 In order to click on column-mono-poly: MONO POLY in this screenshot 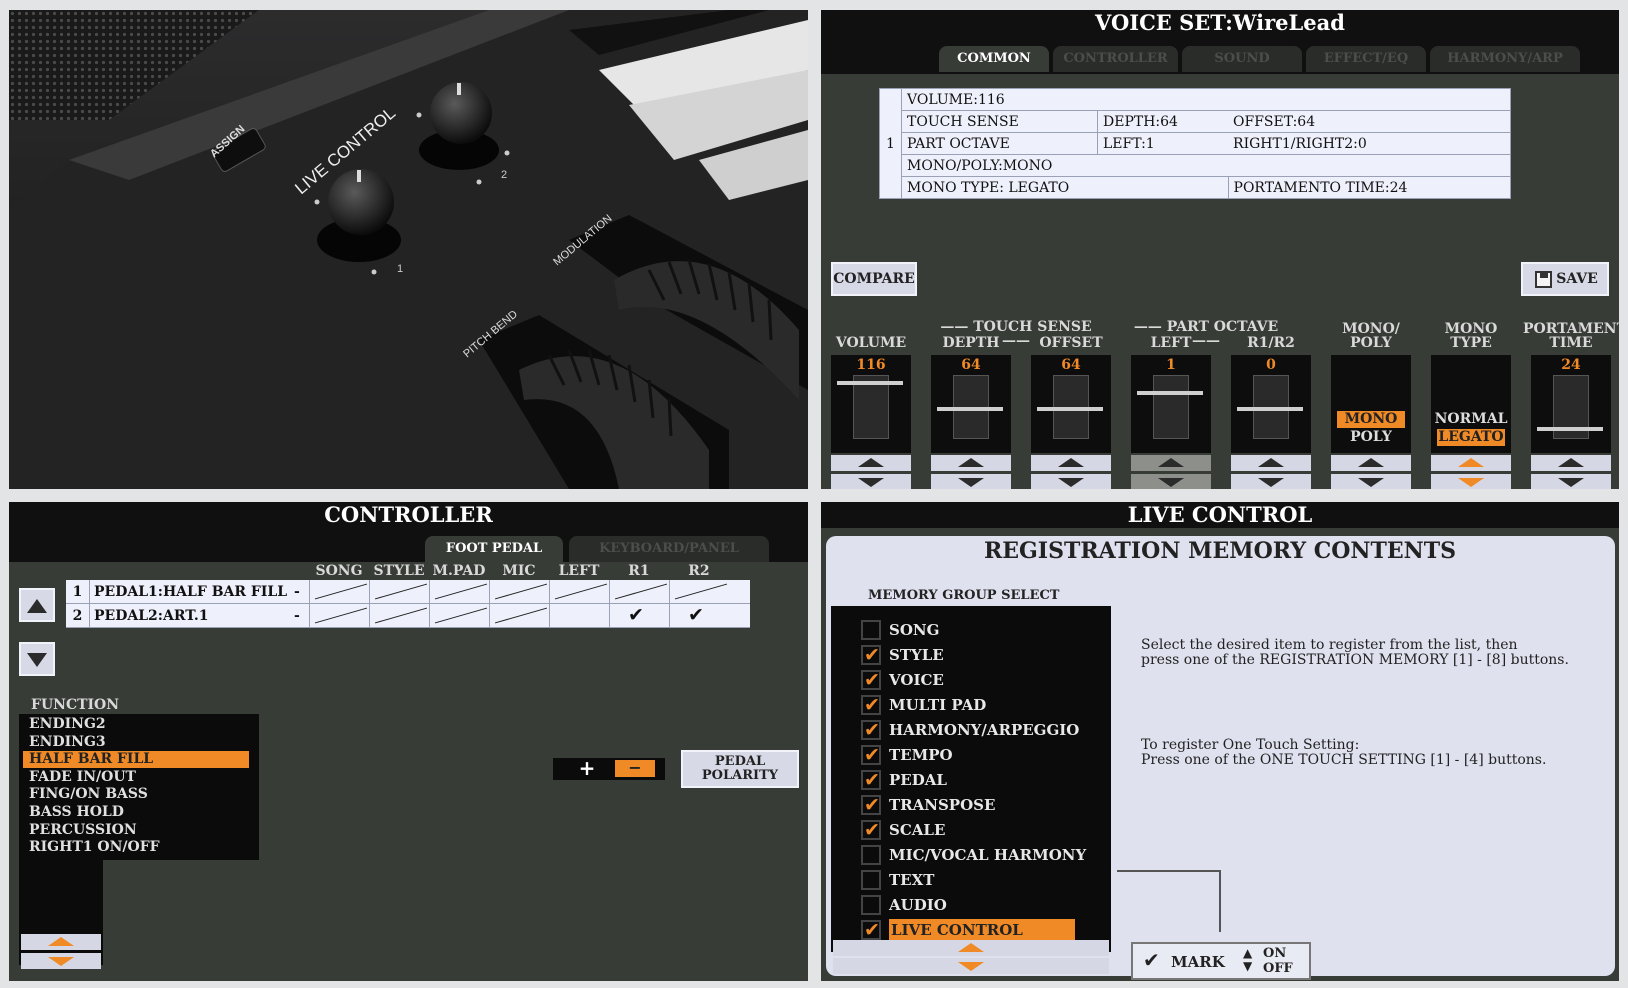, I will do `click(1371, 404)`.